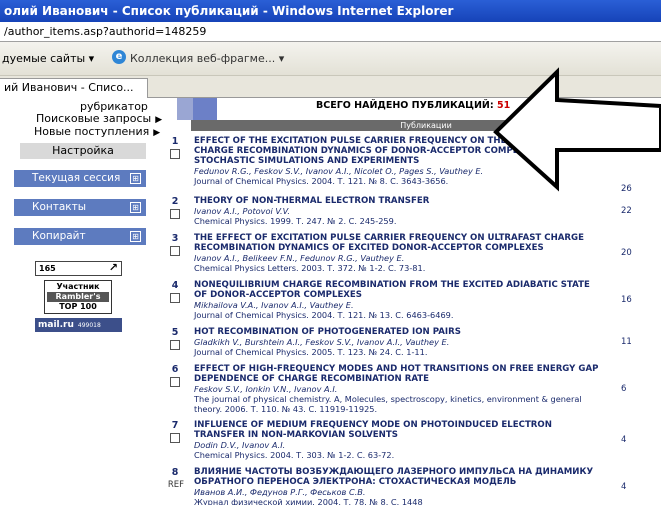  What do you see at coordinates (175, 238) in the screenshot?
I see `publication-index: 3` at bounding box center [175, 238].